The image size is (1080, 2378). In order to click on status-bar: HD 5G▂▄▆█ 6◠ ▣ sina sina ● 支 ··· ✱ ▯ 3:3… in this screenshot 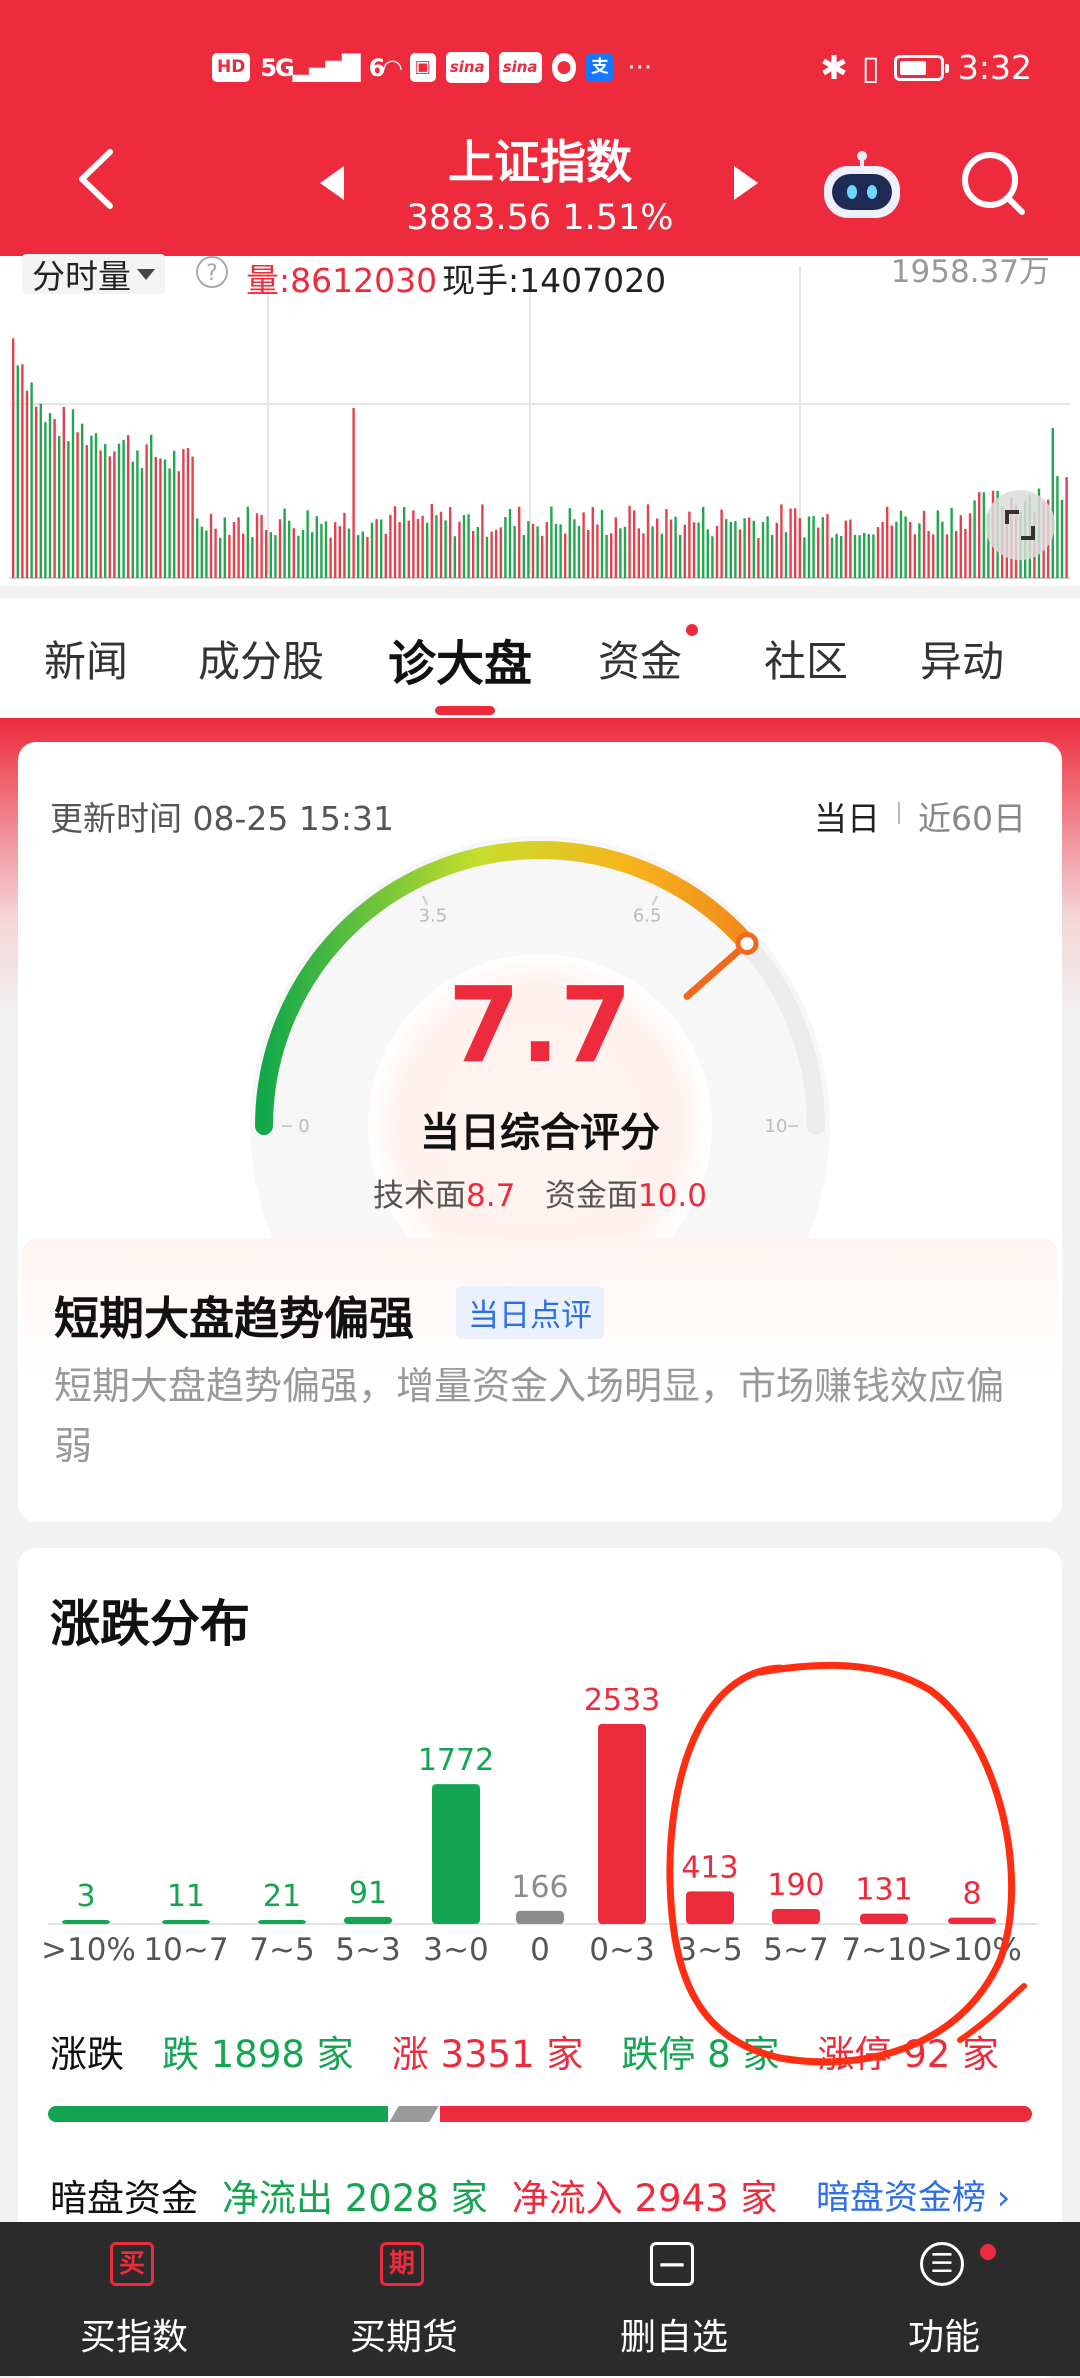, I will do `click(540, 70)`.